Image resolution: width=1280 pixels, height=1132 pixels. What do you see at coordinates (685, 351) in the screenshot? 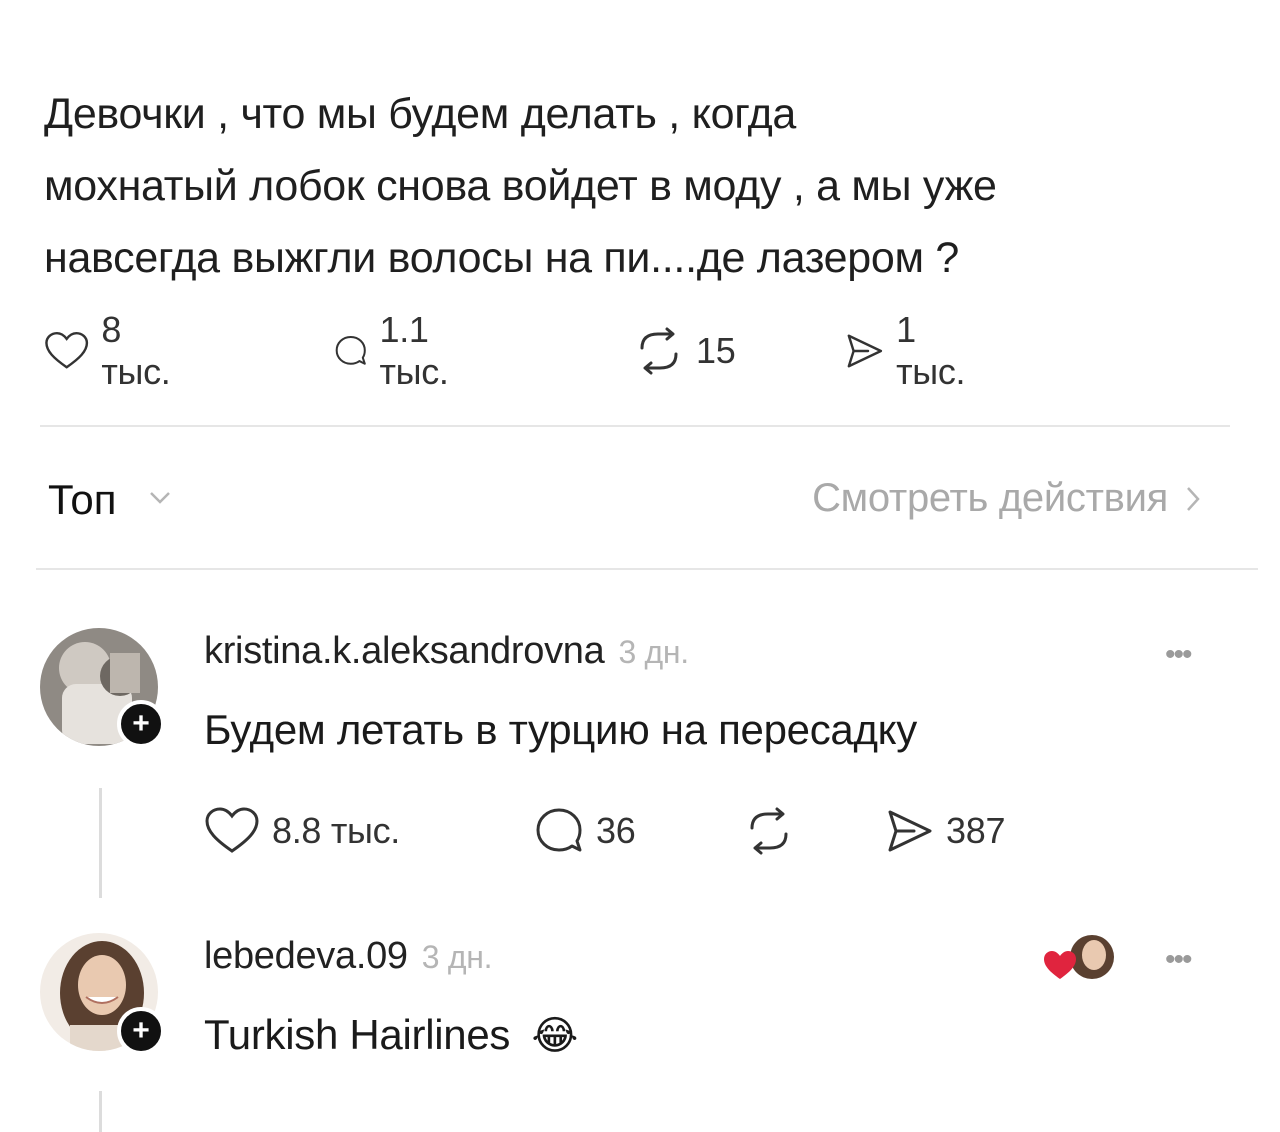
I see `repost-button: 15` at bounding box center [685, 351].